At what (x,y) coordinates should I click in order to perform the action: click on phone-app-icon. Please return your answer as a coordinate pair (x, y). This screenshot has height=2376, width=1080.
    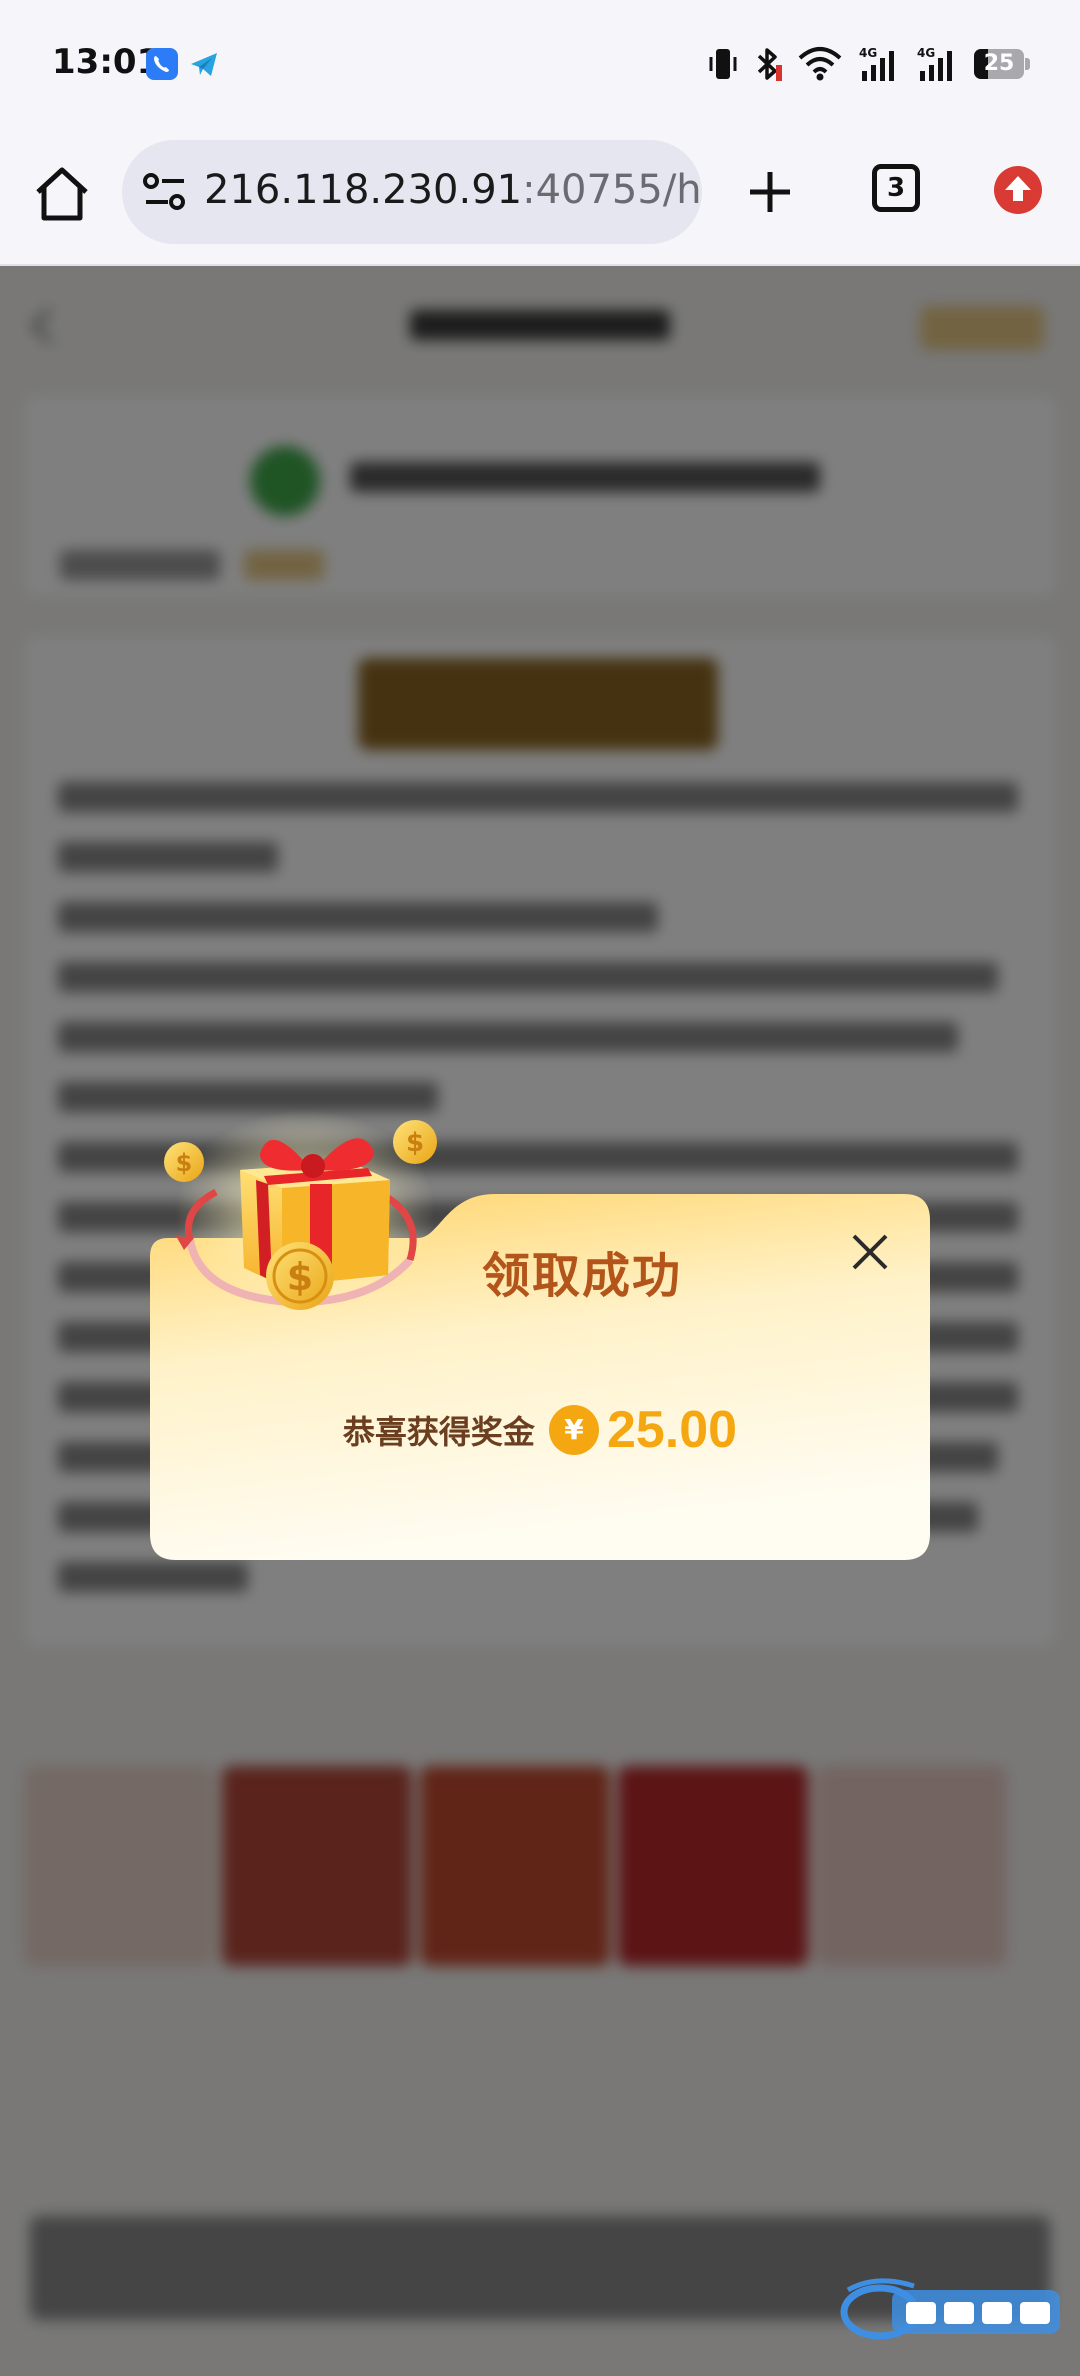
    Looking at the image, I should click on (162, 64).